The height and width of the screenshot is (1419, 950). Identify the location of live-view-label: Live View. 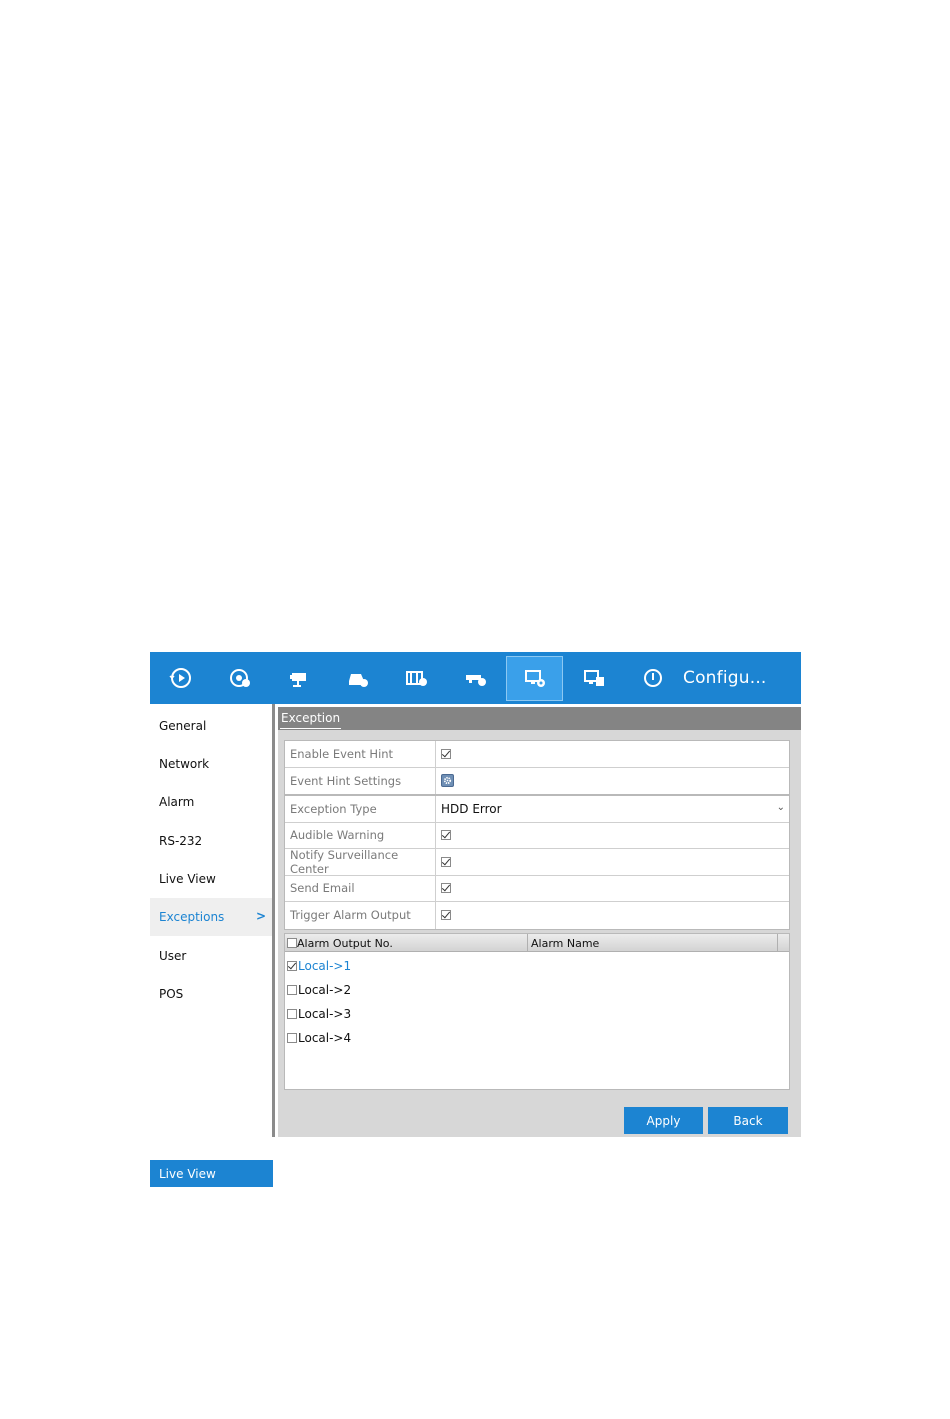
(187, 1173).